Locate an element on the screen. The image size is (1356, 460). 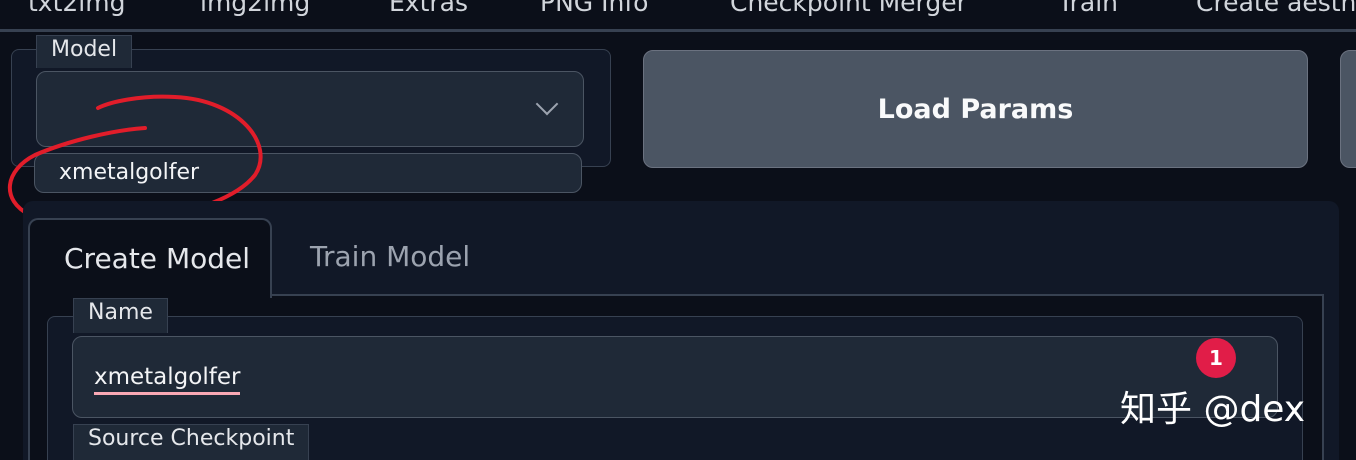
tab-train-model: Train Model is located at coordinates (390, 258).